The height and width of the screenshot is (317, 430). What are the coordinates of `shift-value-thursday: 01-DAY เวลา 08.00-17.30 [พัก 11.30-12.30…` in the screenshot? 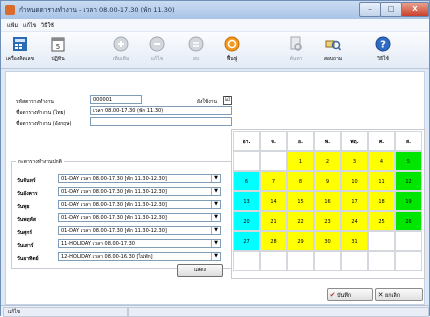 It's located at (114, 218).